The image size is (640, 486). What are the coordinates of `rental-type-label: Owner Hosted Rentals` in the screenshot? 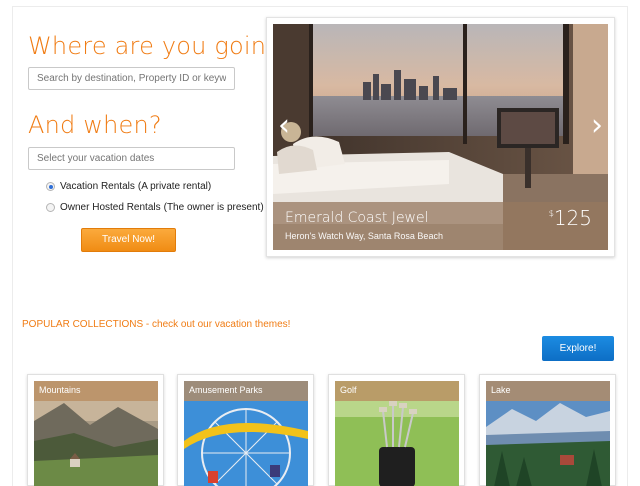 It's located at (110, 207).